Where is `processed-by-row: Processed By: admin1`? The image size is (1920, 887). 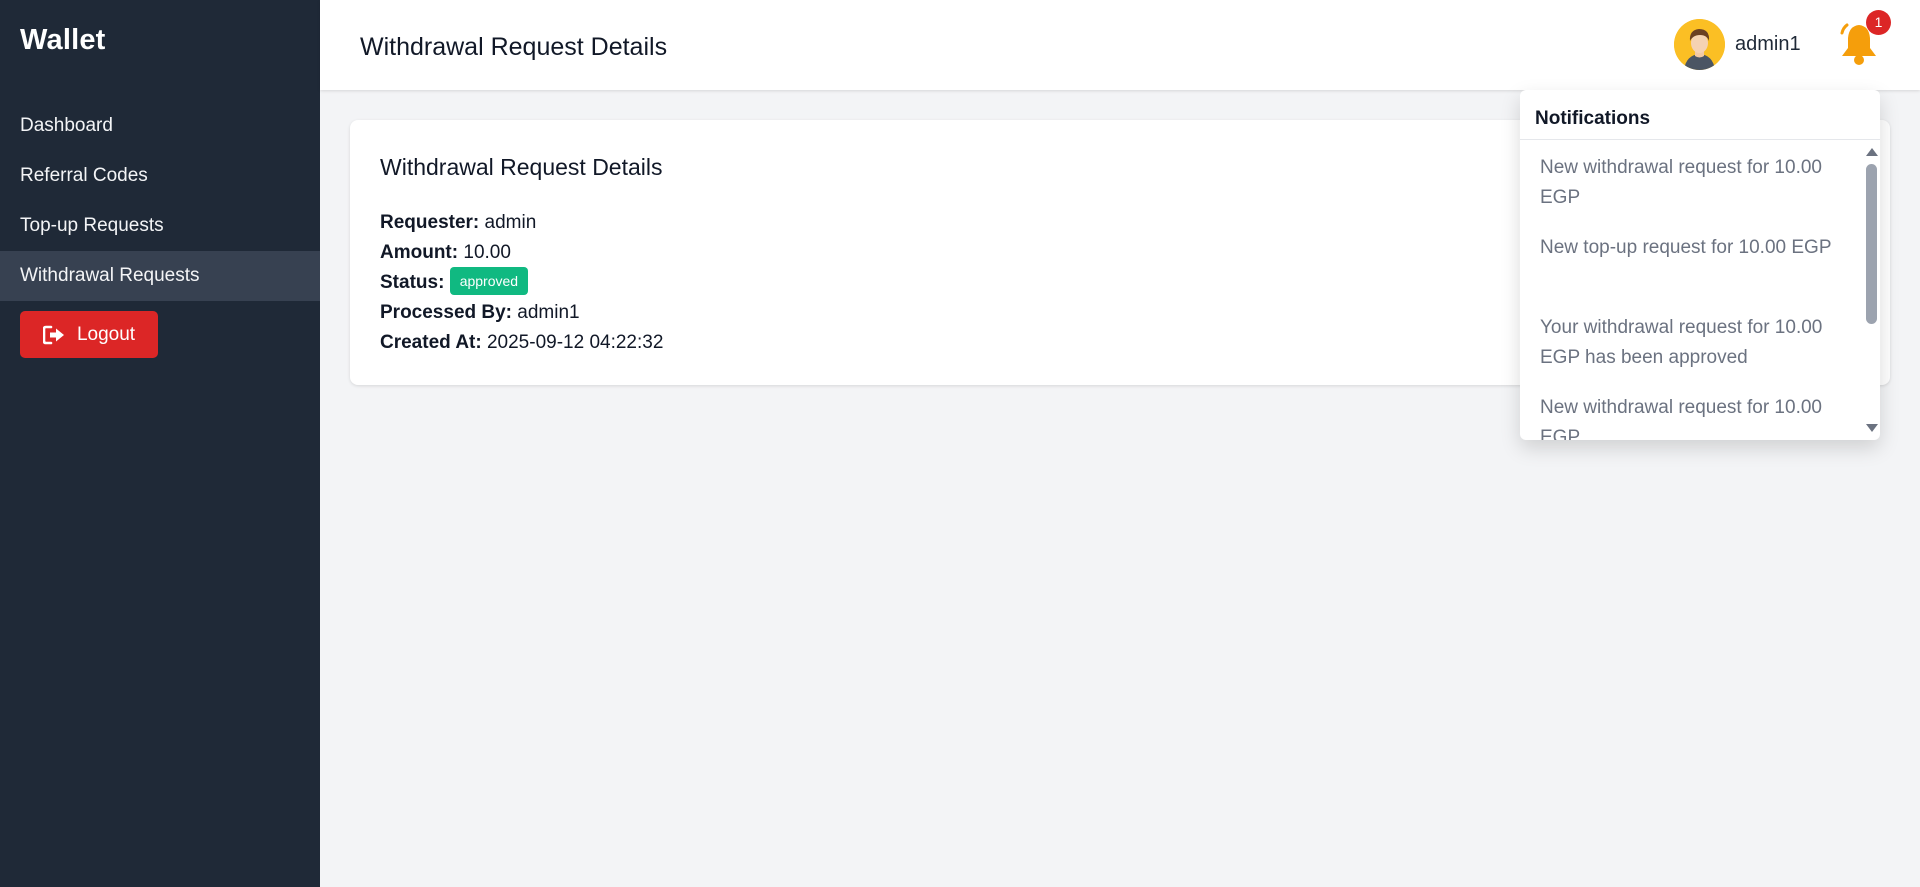 processed-by-row: Processed By: admin1 is located at coordinates (521, 313).